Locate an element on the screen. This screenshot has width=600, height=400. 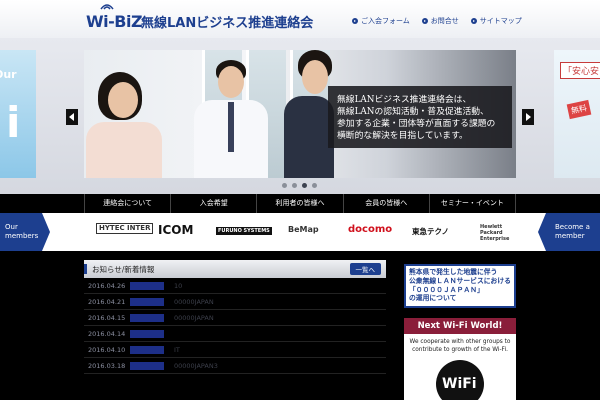
nav-item-members: 会員の皆様へ is located at coordinates (385, 203).